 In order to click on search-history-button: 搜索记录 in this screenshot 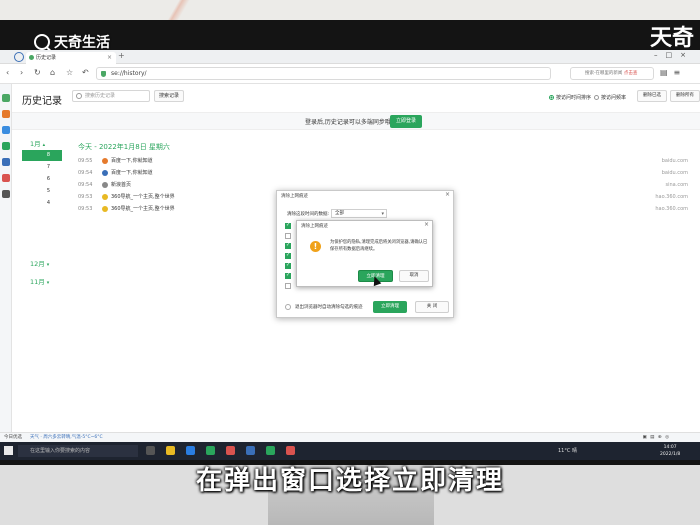, I will do `click(169, 96)`.